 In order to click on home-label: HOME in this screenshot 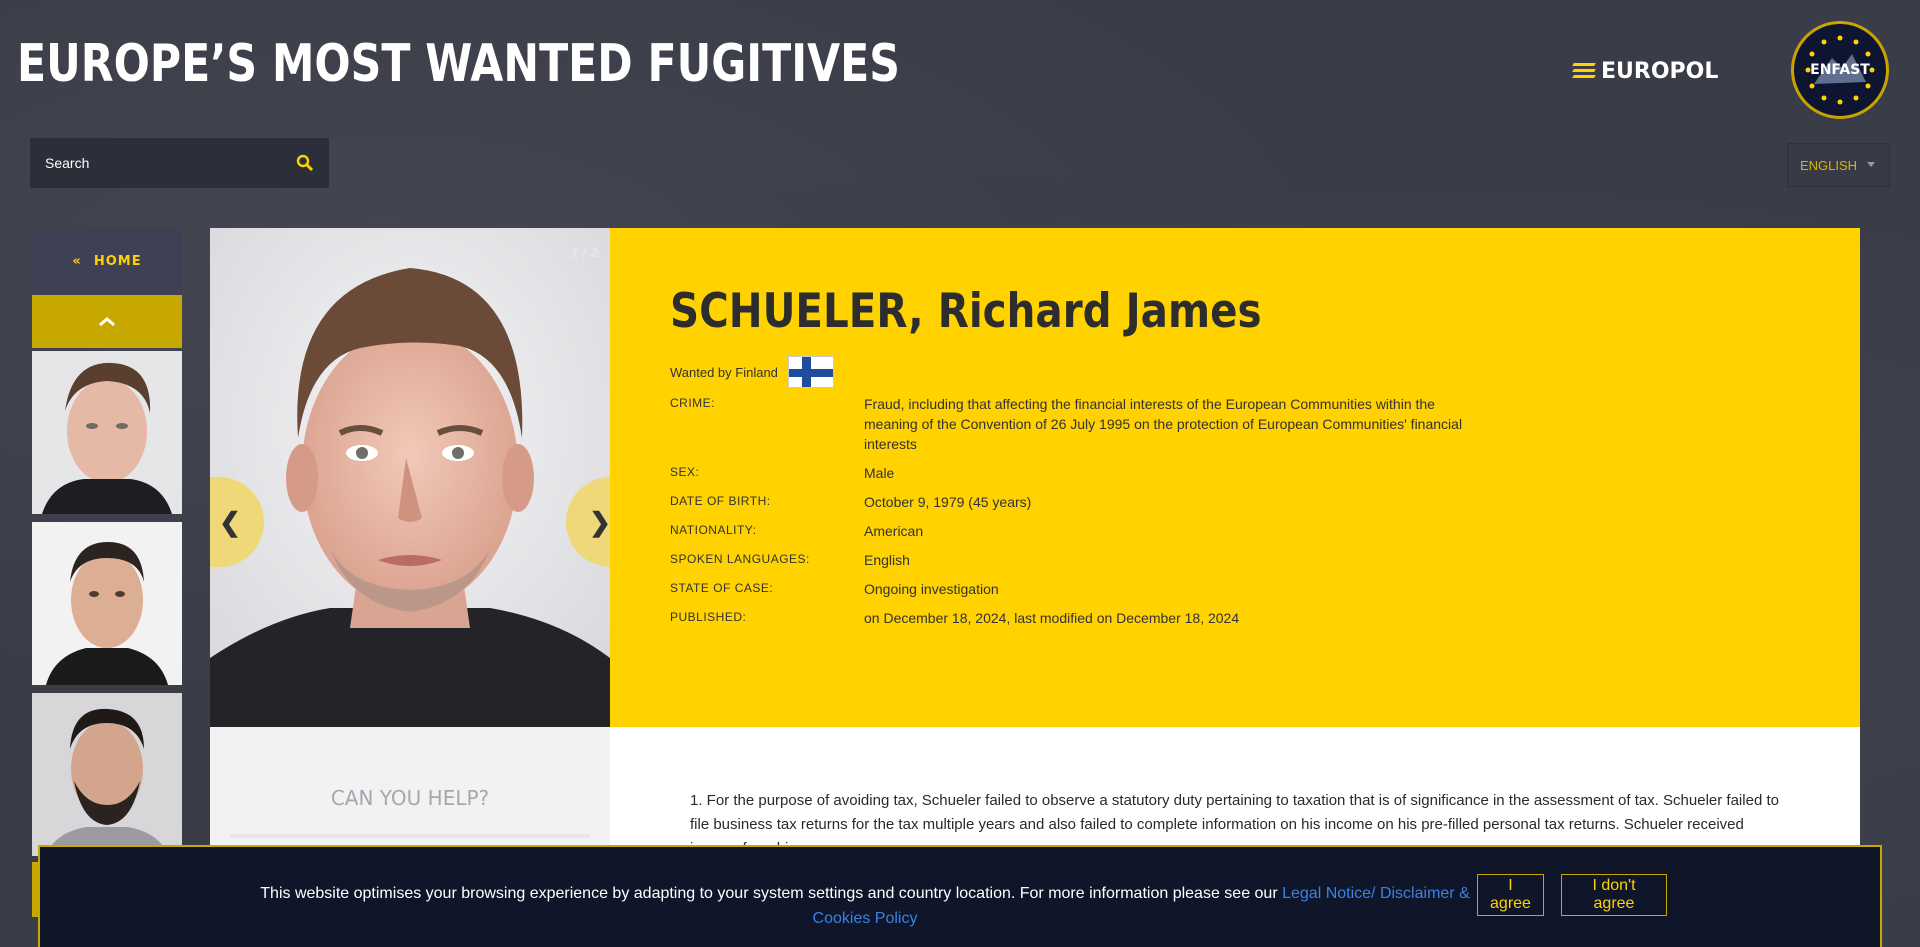, I will do `click(117, 261)`.